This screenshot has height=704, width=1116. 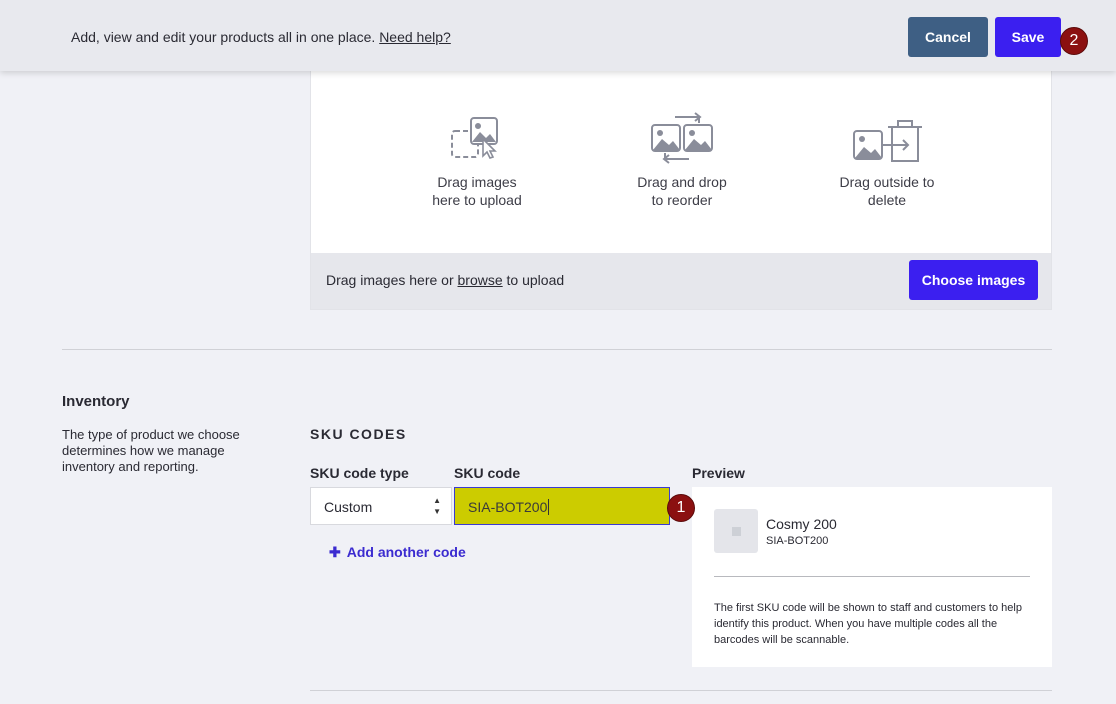 I want to click on inventory-title: Inventory, so click(x=96, y=401).